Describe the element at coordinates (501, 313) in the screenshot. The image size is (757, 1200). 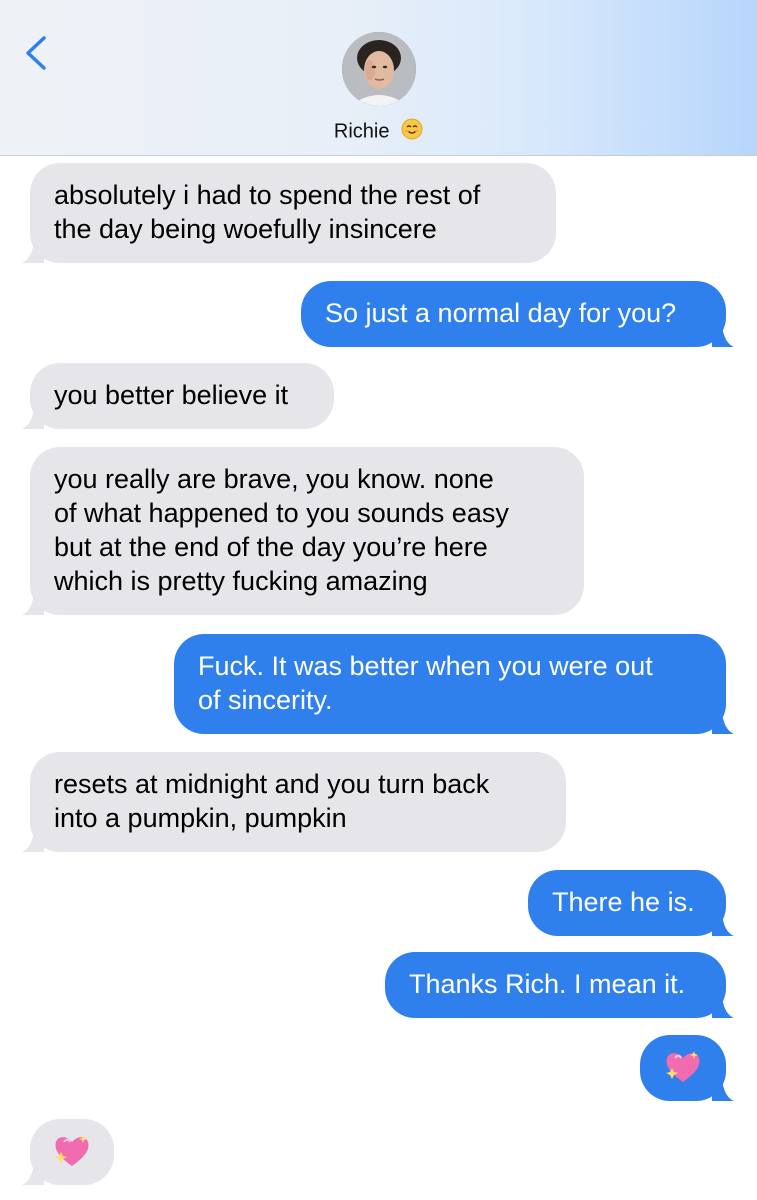
I see `message-text: So just a normal day for you?` at that location.